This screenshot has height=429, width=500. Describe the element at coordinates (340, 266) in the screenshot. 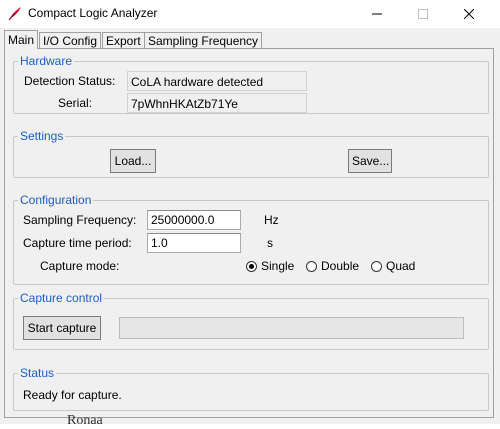

I see `capture-mode-double-label: Double` at that location.